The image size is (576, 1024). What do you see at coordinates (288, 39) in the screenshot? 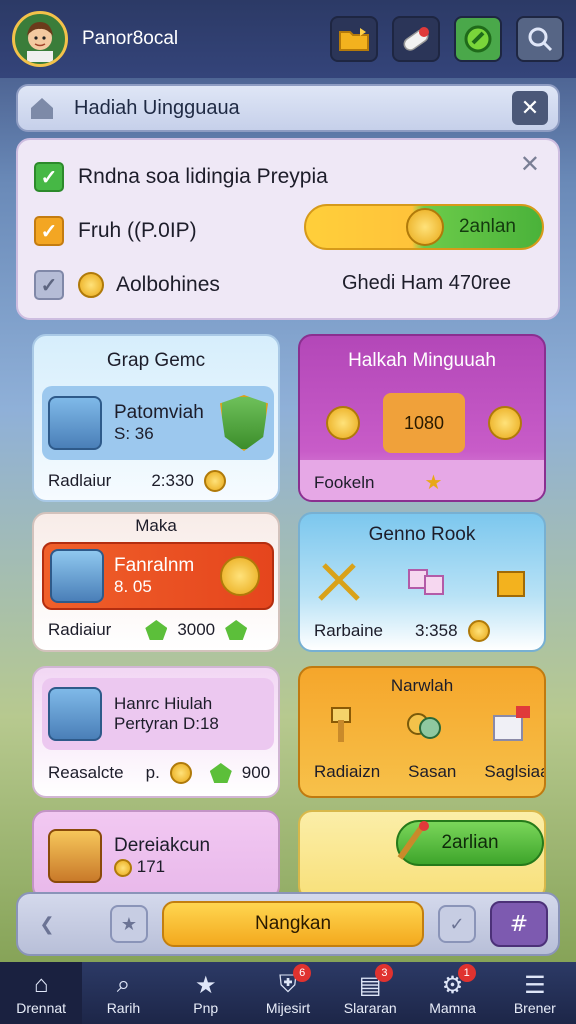
I see `top-bar: Panor8ocal` at bounding box center [288, 39].